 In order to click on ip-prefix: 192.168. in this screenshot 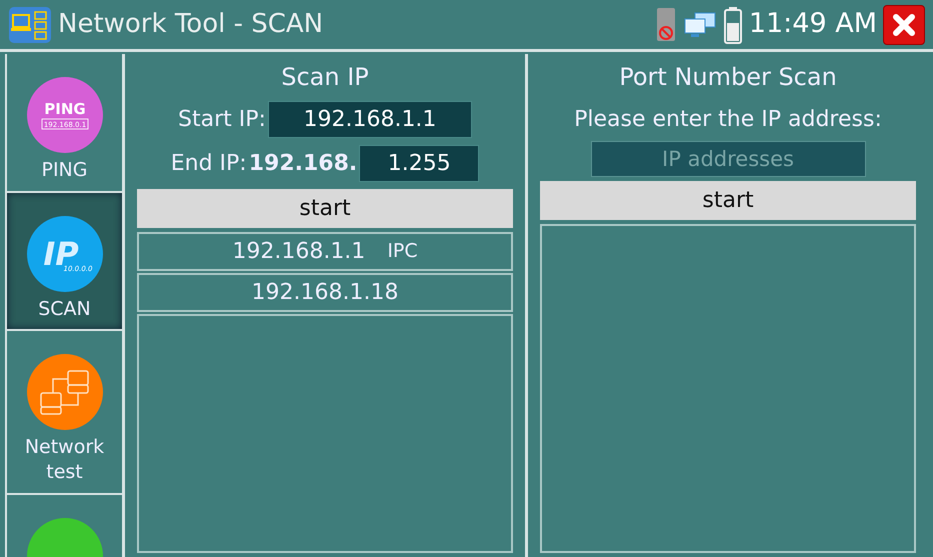, I will do `click(303, 164)`.